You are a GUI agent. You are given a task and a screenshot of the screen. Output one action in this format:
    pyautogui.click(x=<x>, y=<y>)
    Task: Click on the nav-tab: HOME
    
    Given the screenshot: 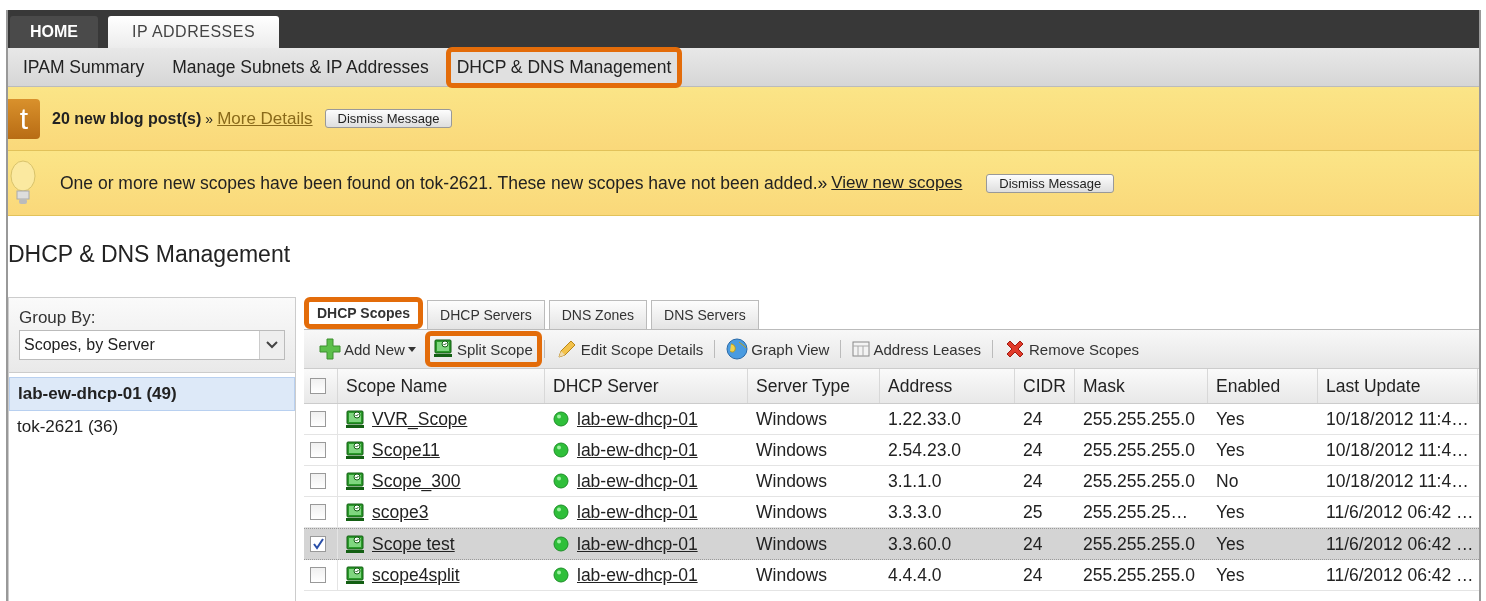 What is the action you would take?
    pyautogui.click(x=54, y=32)
    